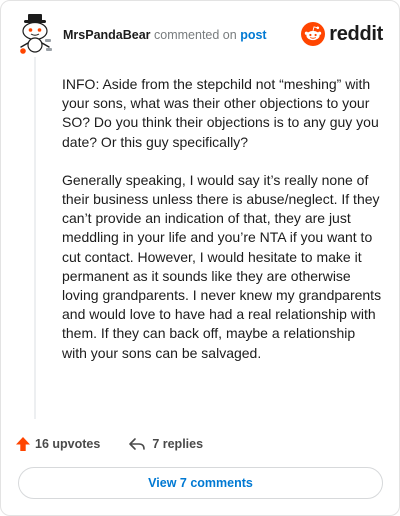 The image size is (400, 516). Describe the element at coordinates (313, 34) in the screenshot. I see `reddit-logo-icon` at that location.